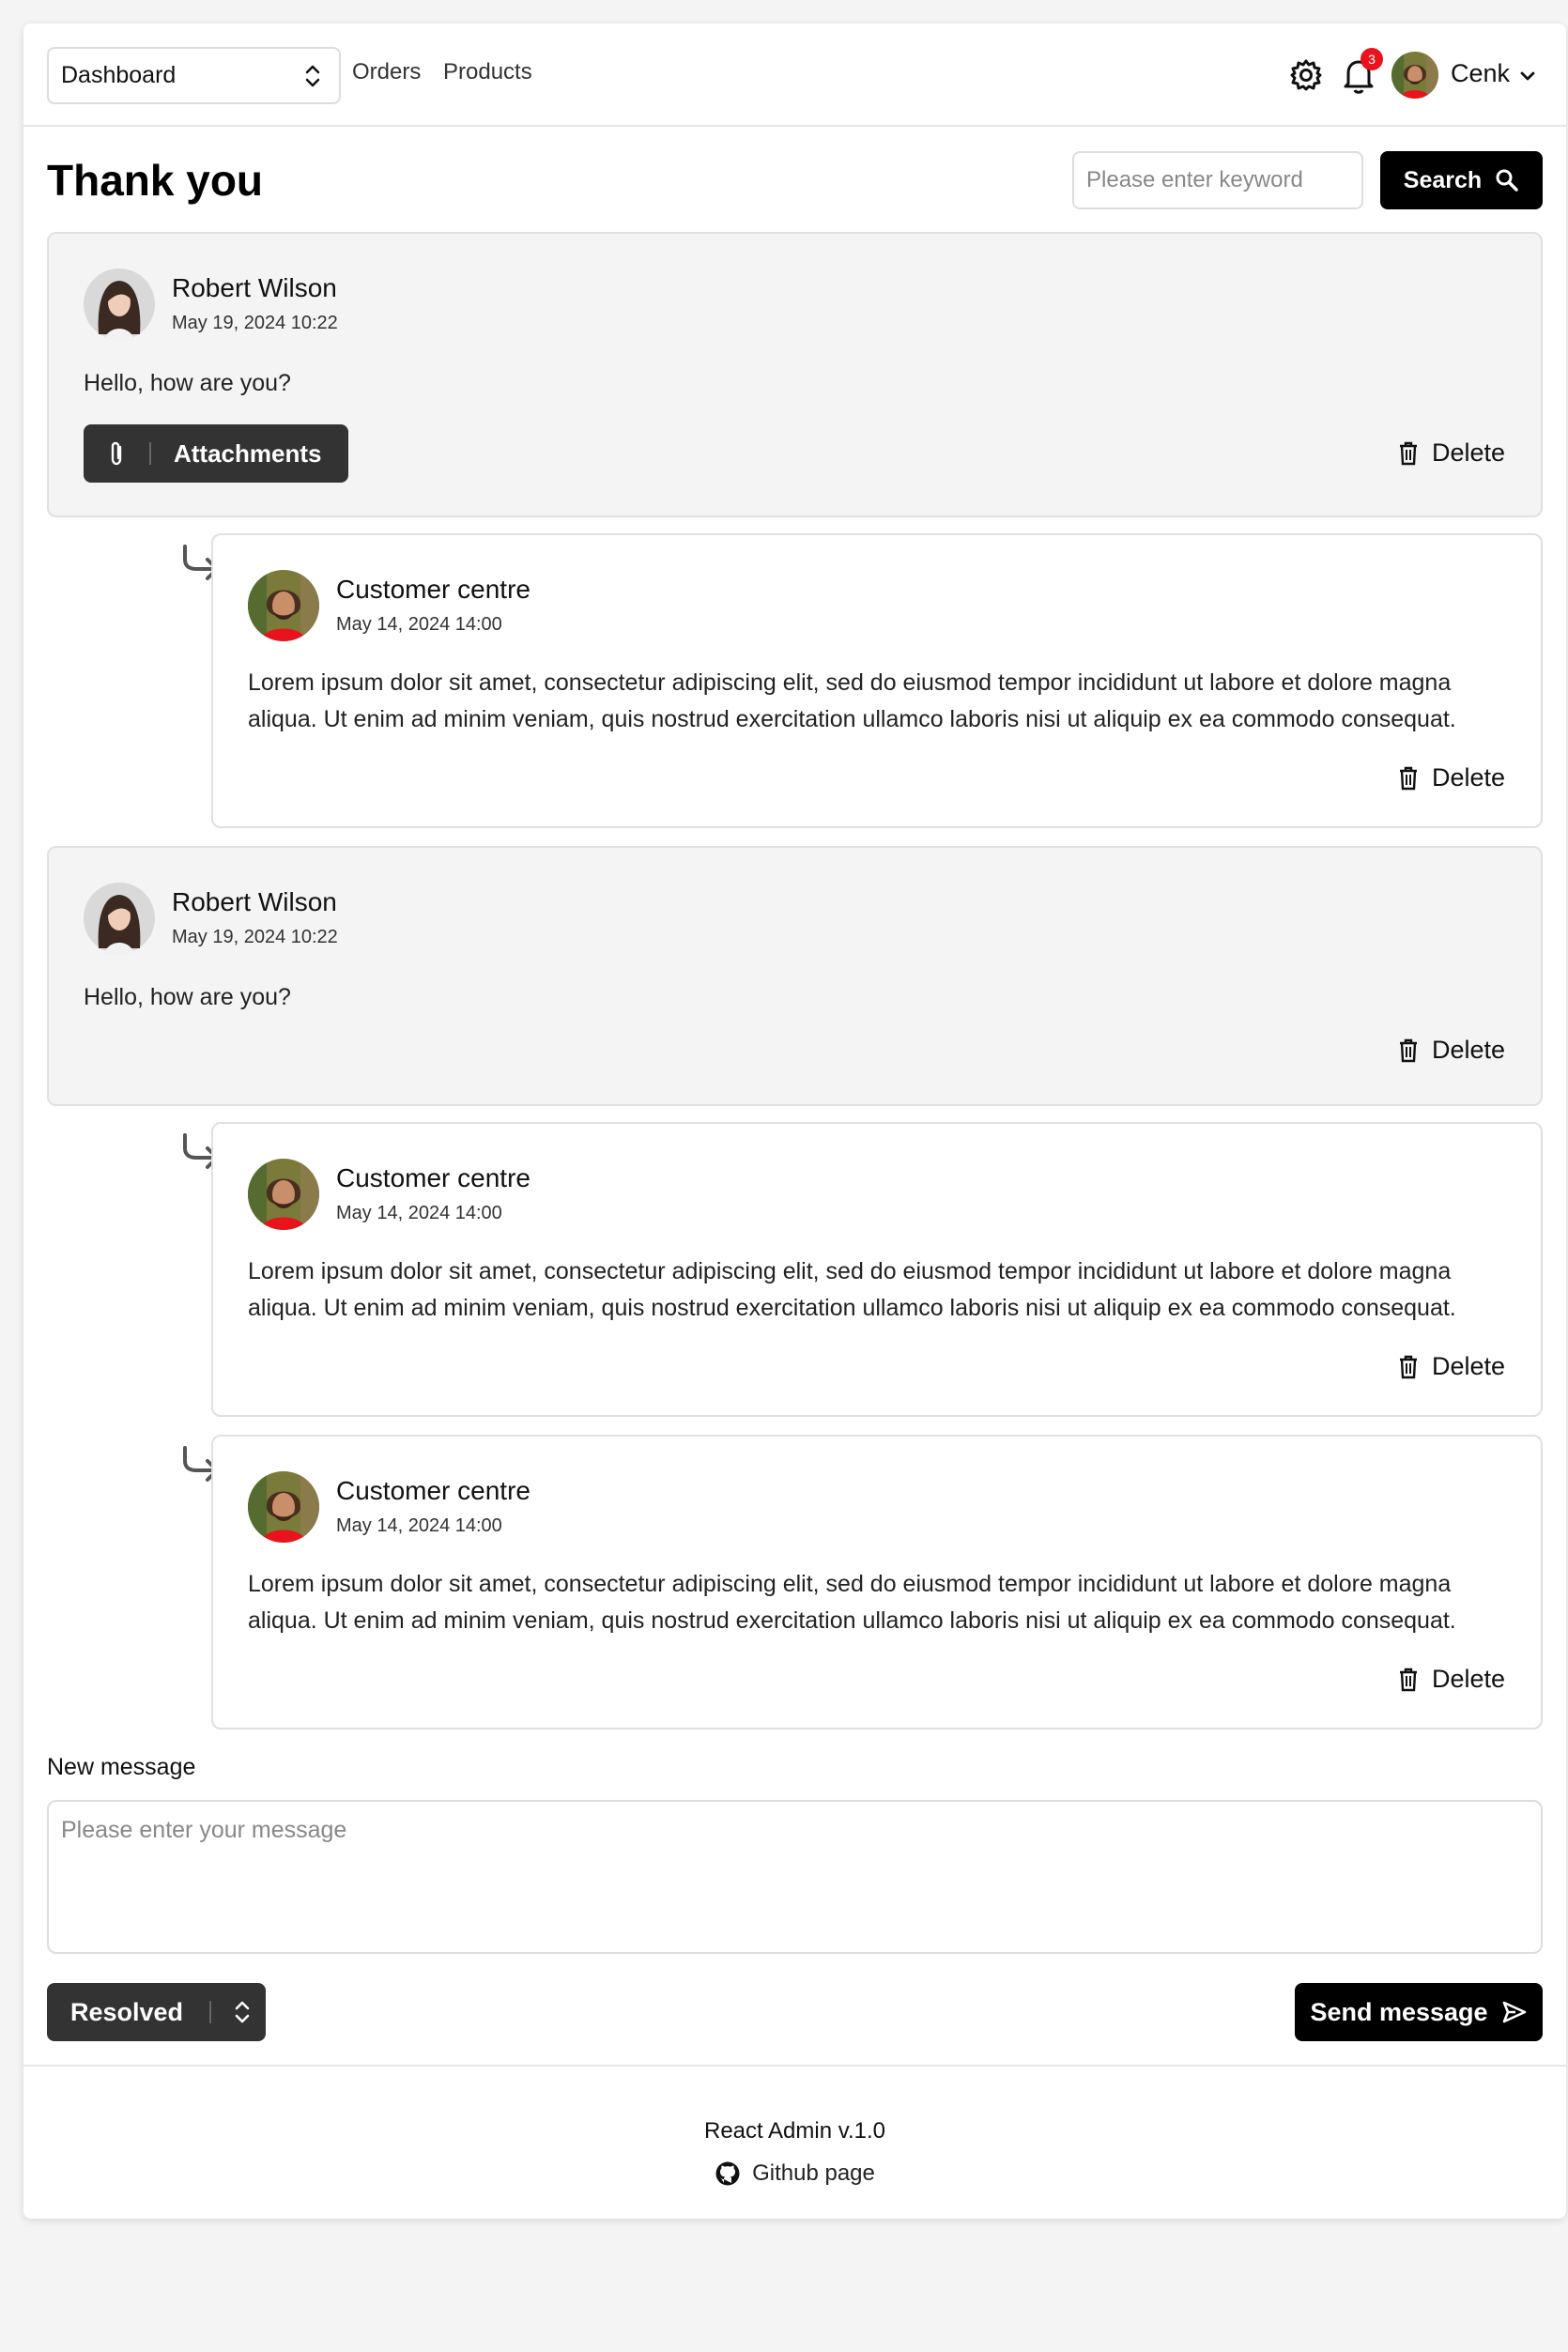  Describe the element at coordinates (156, 181) in the screenshot. I see `page-title: Thank you` at that location.